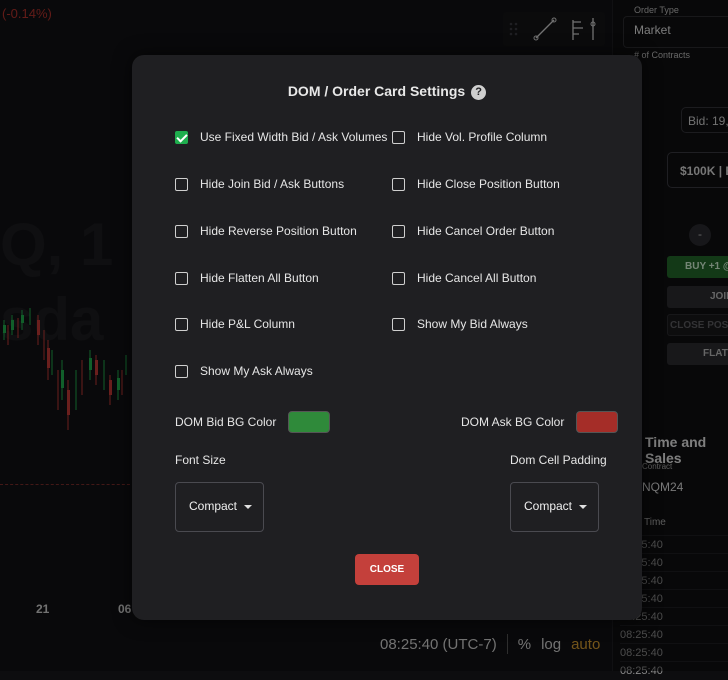 Image resolution: width=728 pixels, height=680 pixels. I want to click on option-hide-pnl-column: Hide P&L Column, so click(235, 324).